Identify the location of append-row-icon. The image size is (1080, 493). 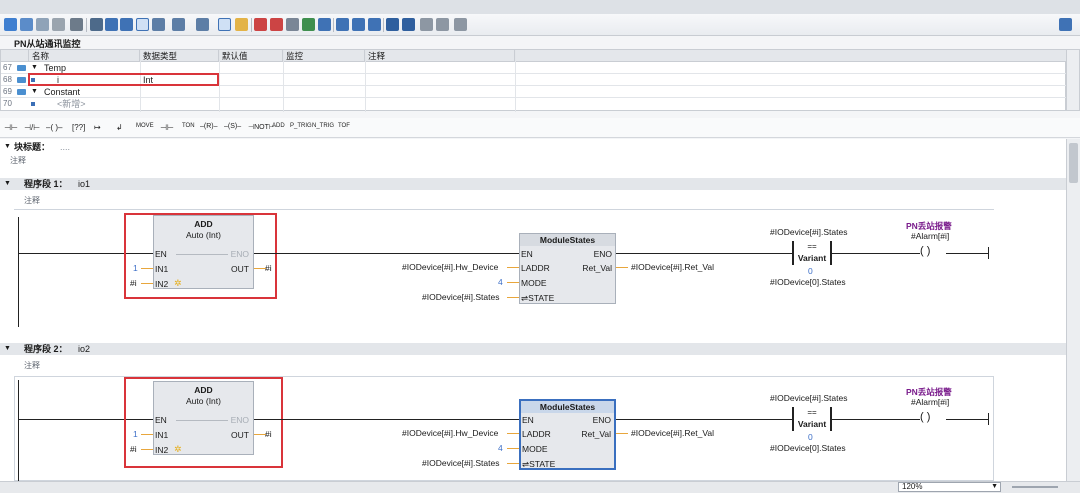
(58, 24).